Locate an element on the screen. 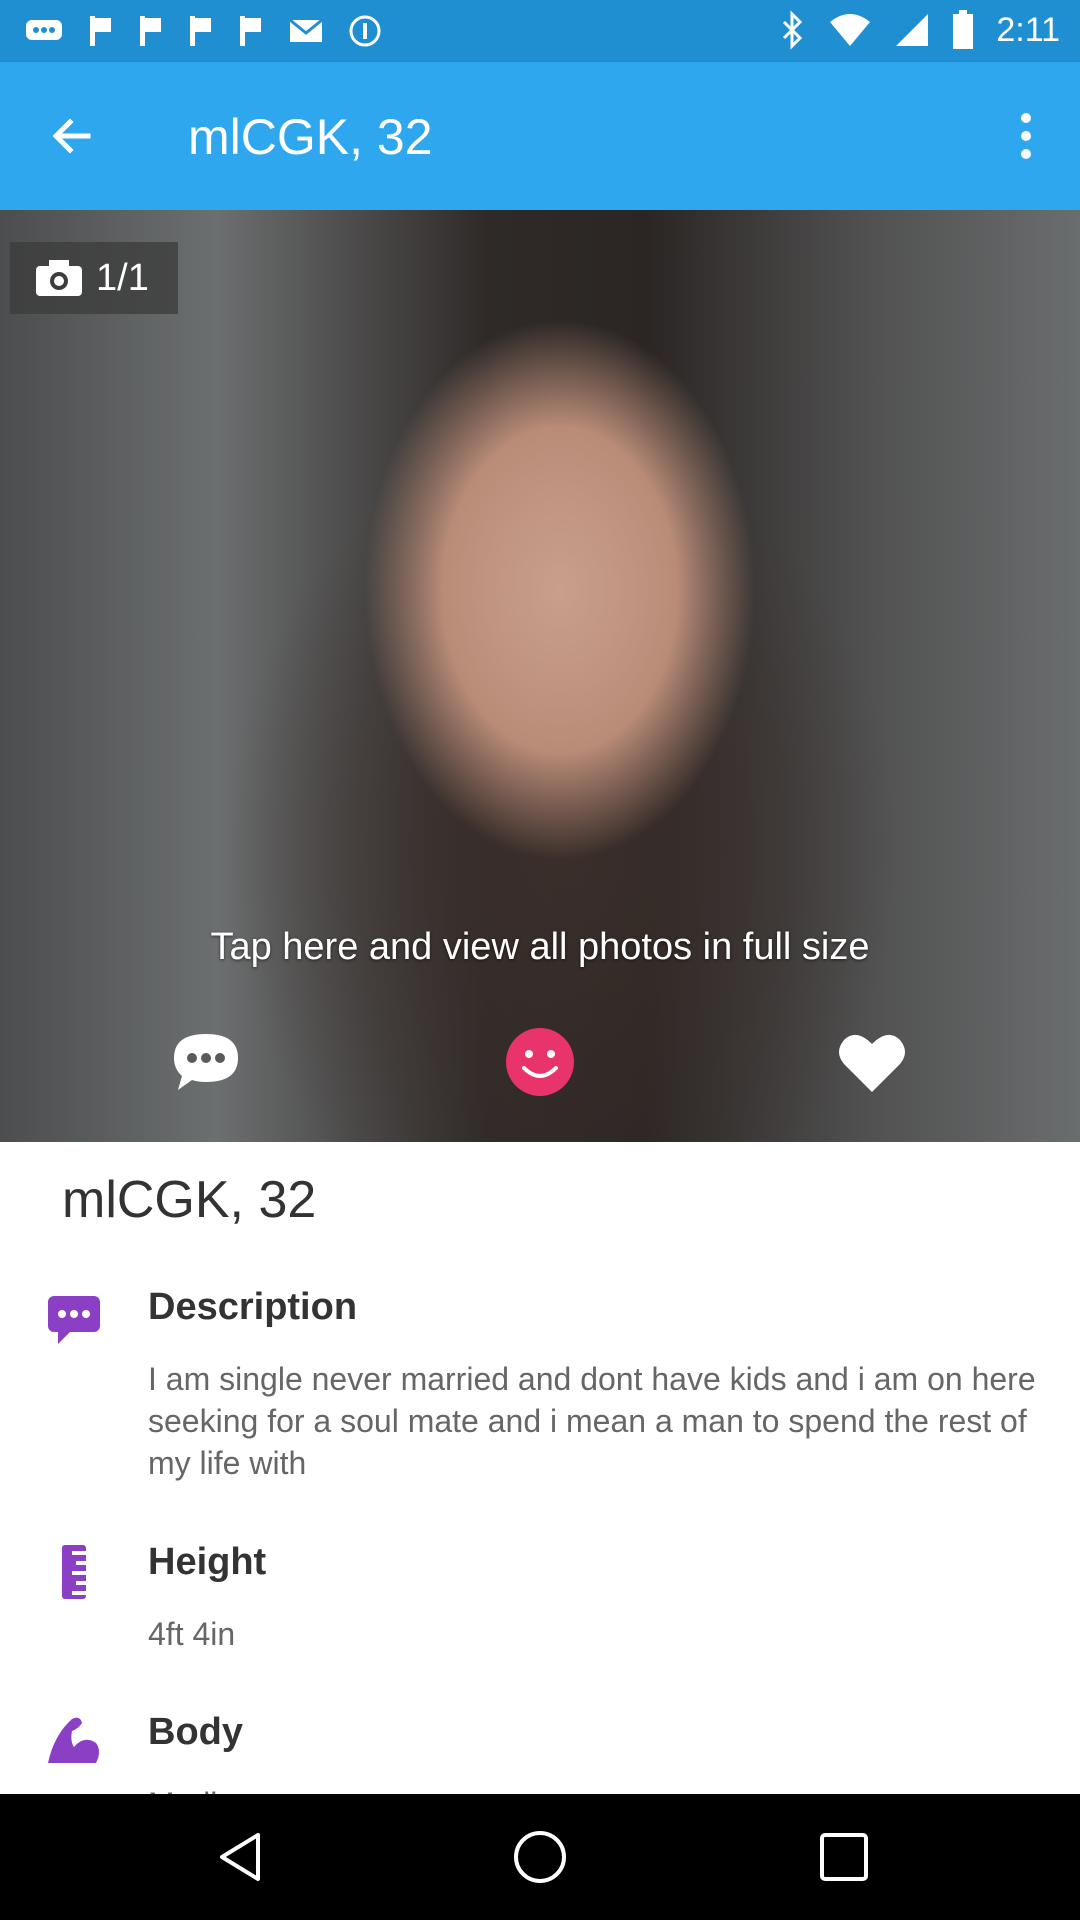  muscle-icon is located at coordinates (73, 1740).